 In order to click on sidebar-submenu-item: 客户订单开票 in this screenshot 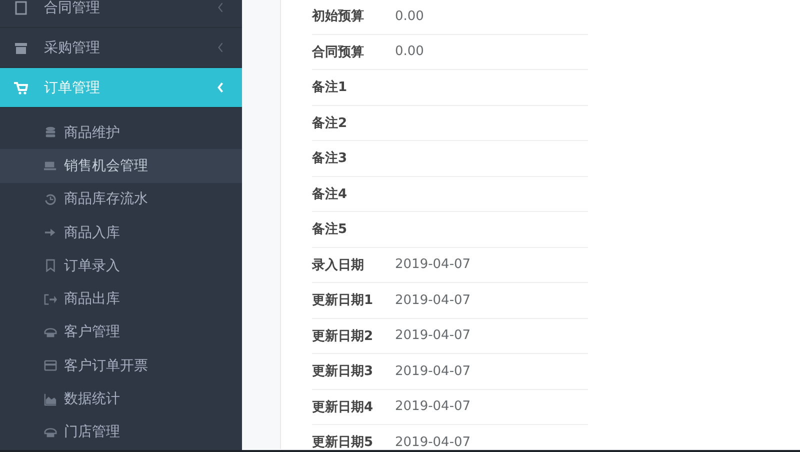, I will do `click(121, 365)`.